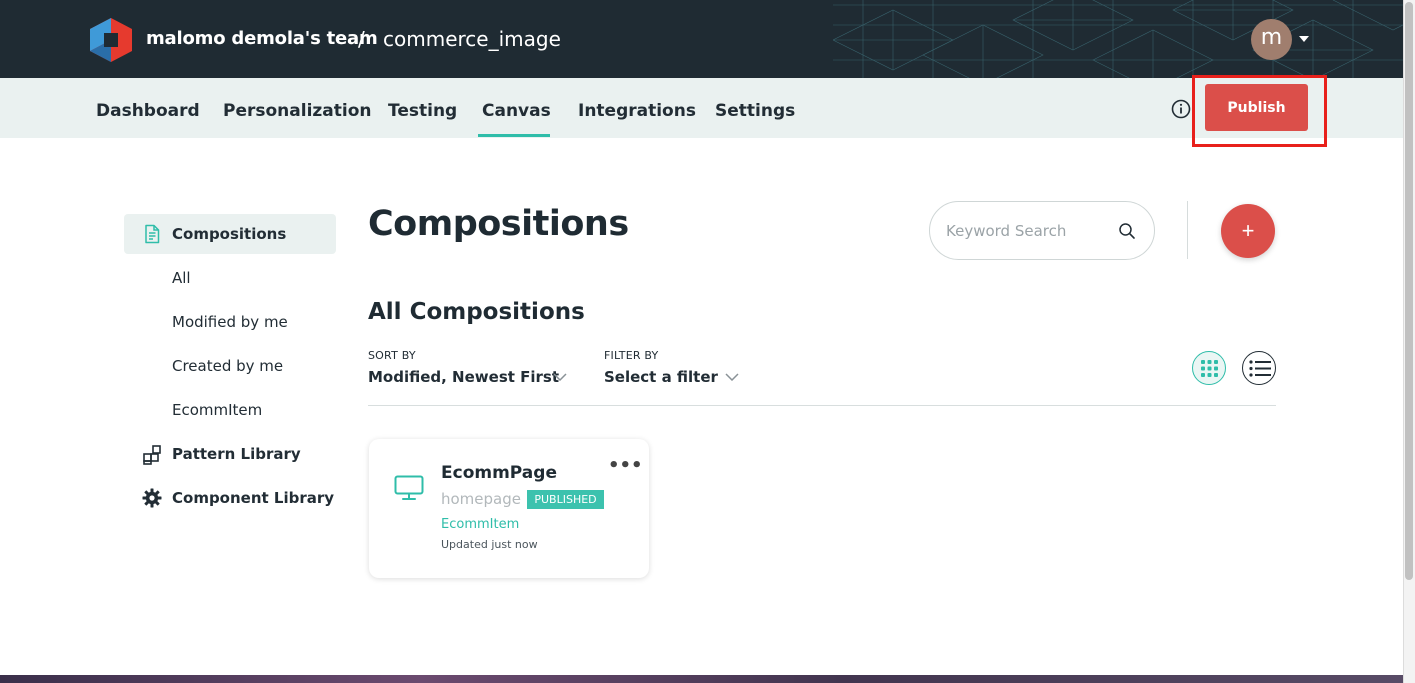  What do you see at coordinates (498, 224) in the screenshot?
I see `page-title: Compositions` at bounding box center [498, 224].